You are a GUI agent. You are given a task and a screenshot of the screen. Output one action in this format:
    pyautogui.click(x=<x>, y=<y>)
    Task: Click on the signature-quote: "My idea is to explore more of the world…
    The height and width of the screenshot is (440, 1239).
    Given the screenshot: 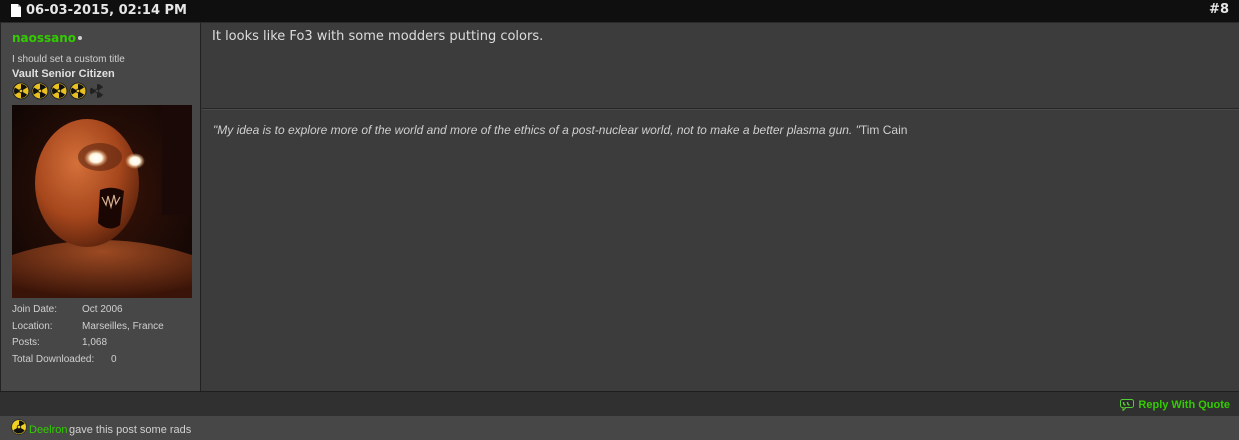 What is the action you would take?
    pyautogui.click(x=536, y=130)
    